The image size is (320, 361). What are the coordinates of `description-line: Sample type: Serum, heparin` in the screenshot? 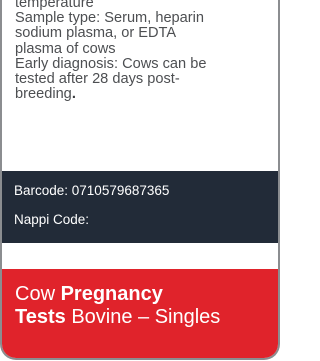 It's located at (110, 18).